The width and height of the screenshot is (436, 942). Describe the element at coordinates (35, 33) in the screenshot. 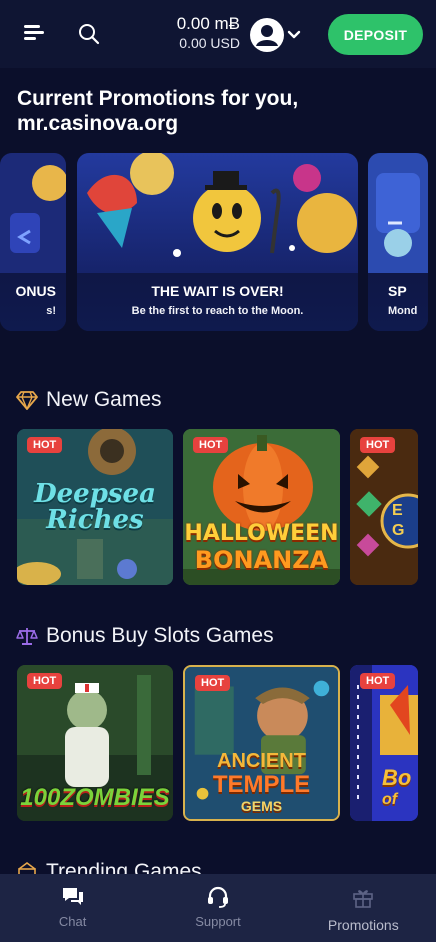

I see `hamburger-menu-icon` at that location.